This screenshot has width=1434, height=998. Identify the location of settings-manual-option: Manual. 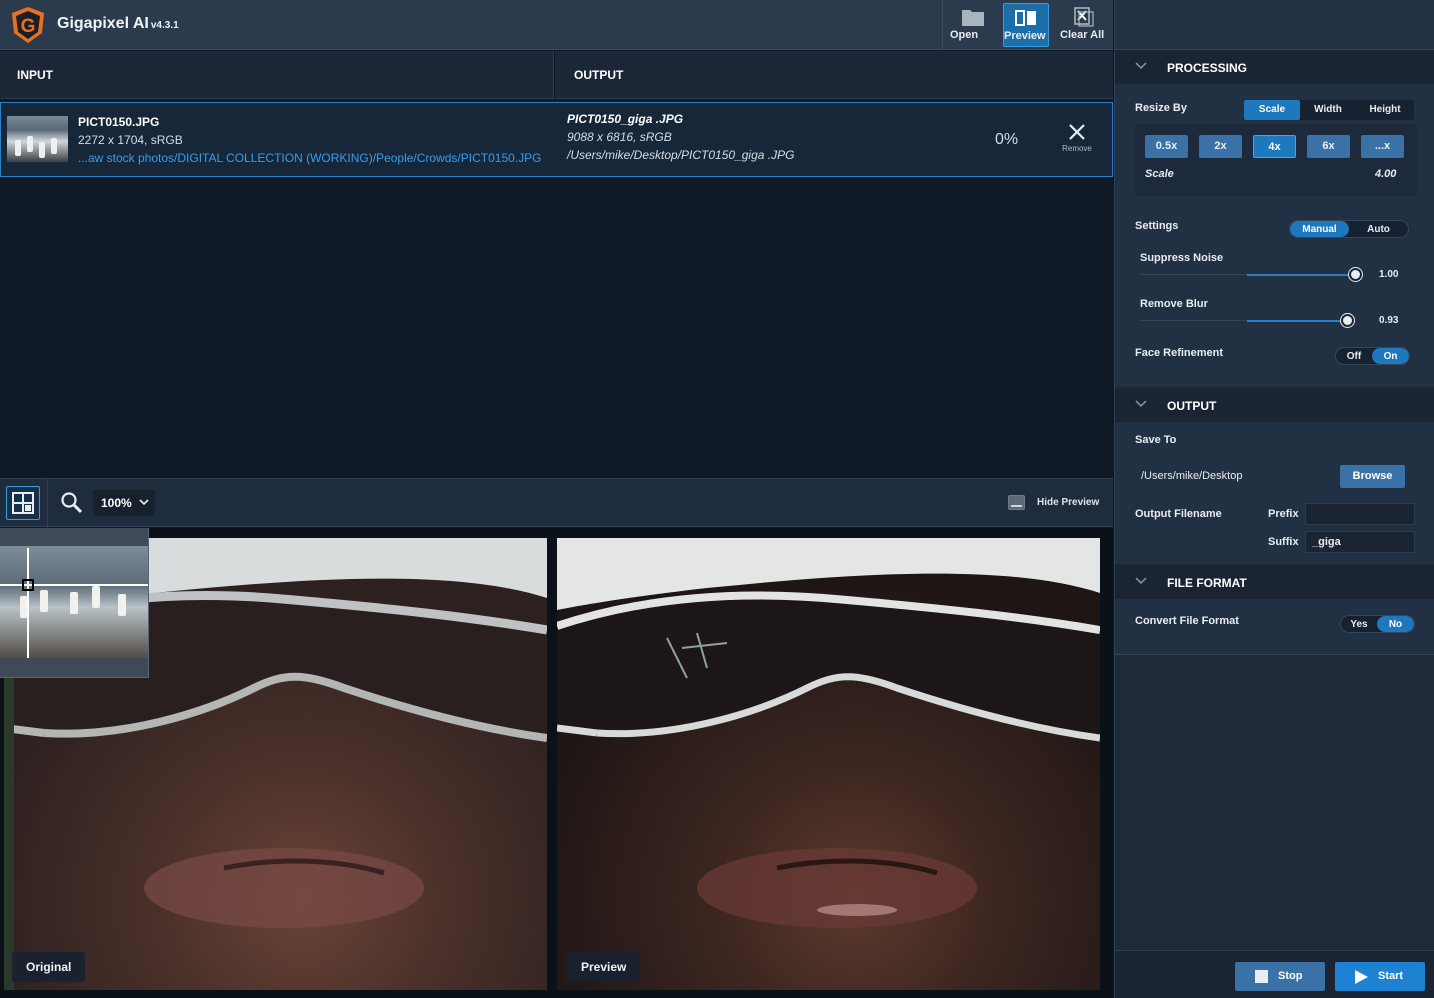
(1319, 229).